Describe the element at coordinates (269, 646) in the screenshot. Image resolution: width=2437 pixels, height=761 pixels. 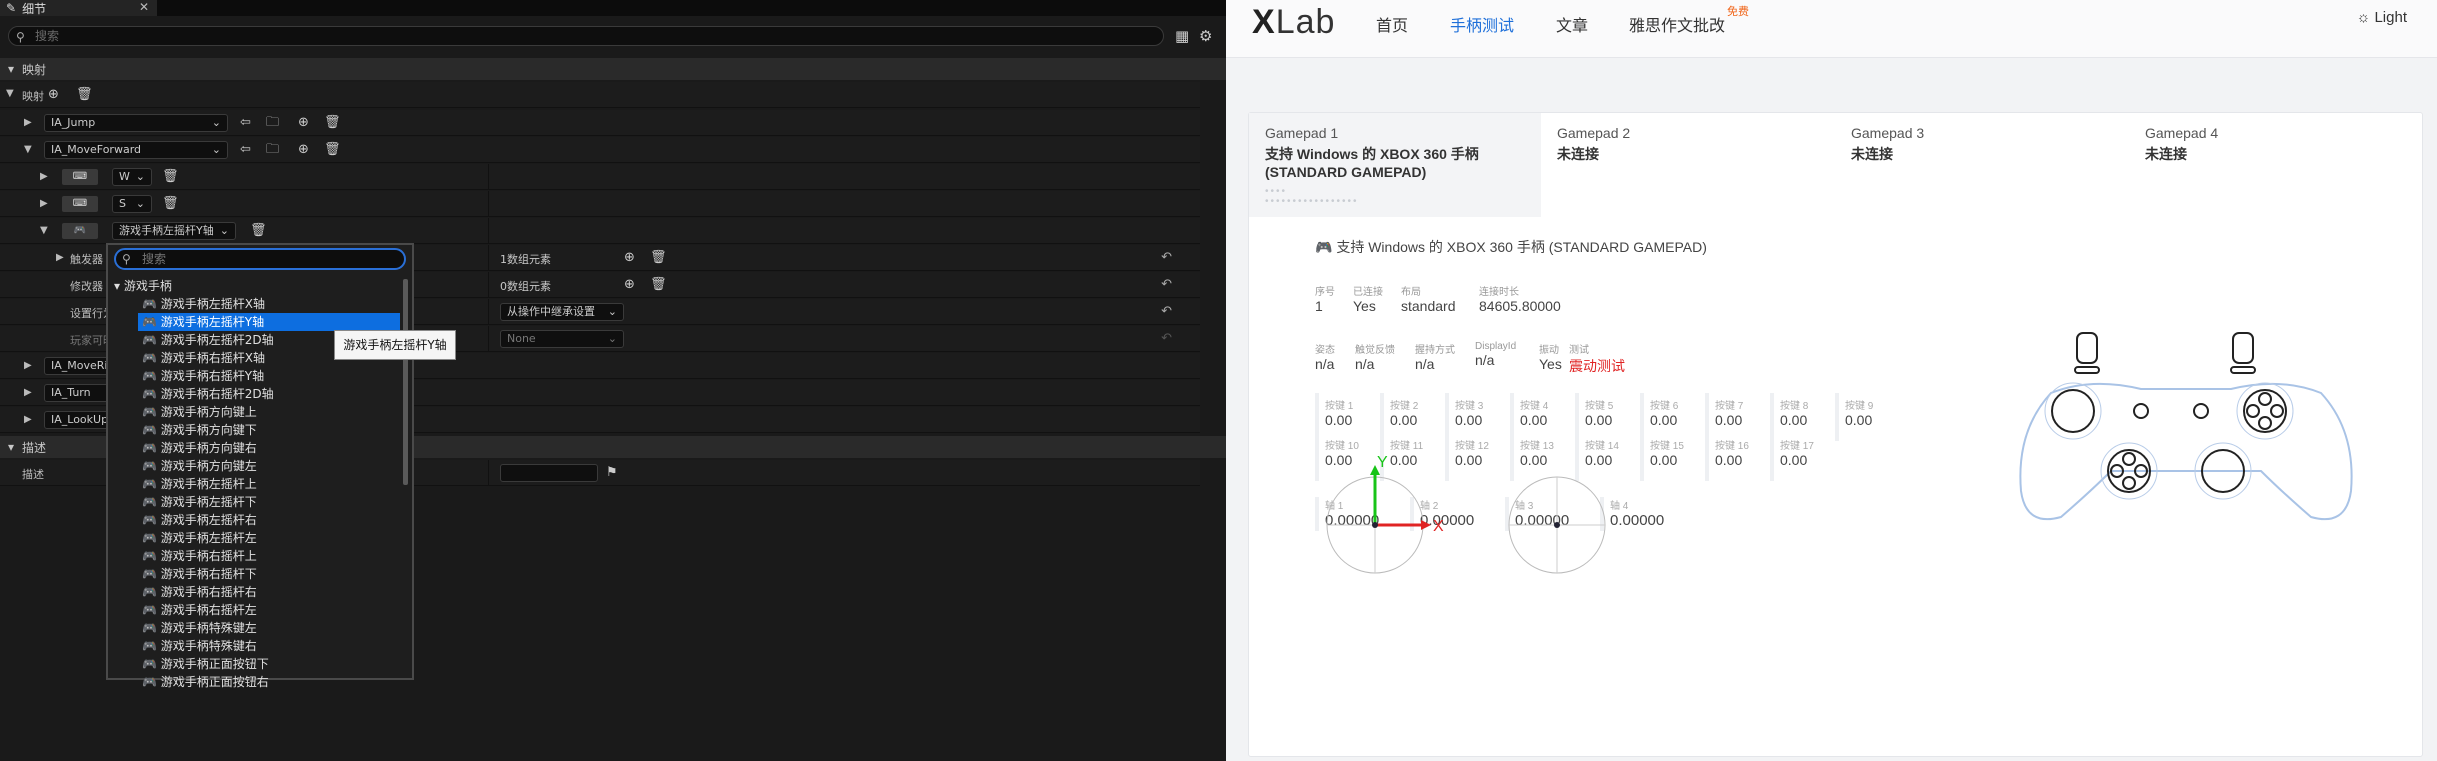
I see `popup-item: 🎮 游戏手柄特殊键右` at that location.